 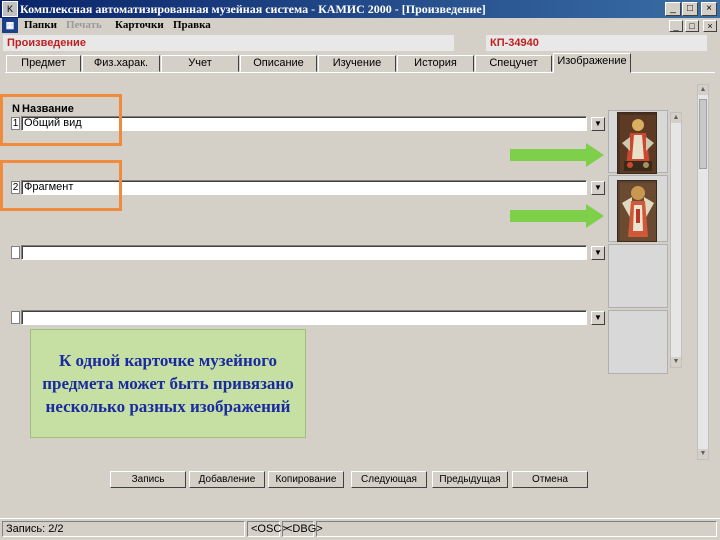 What do you see at coordinates (302, 529) in the screenshot?
I see `dbg-indicator: <DBG>` at bounding box center [302, 529].